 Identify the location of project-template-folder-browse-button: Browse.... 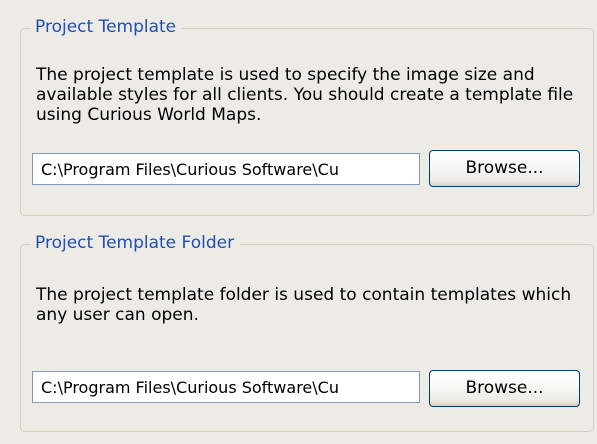
(504, 388).